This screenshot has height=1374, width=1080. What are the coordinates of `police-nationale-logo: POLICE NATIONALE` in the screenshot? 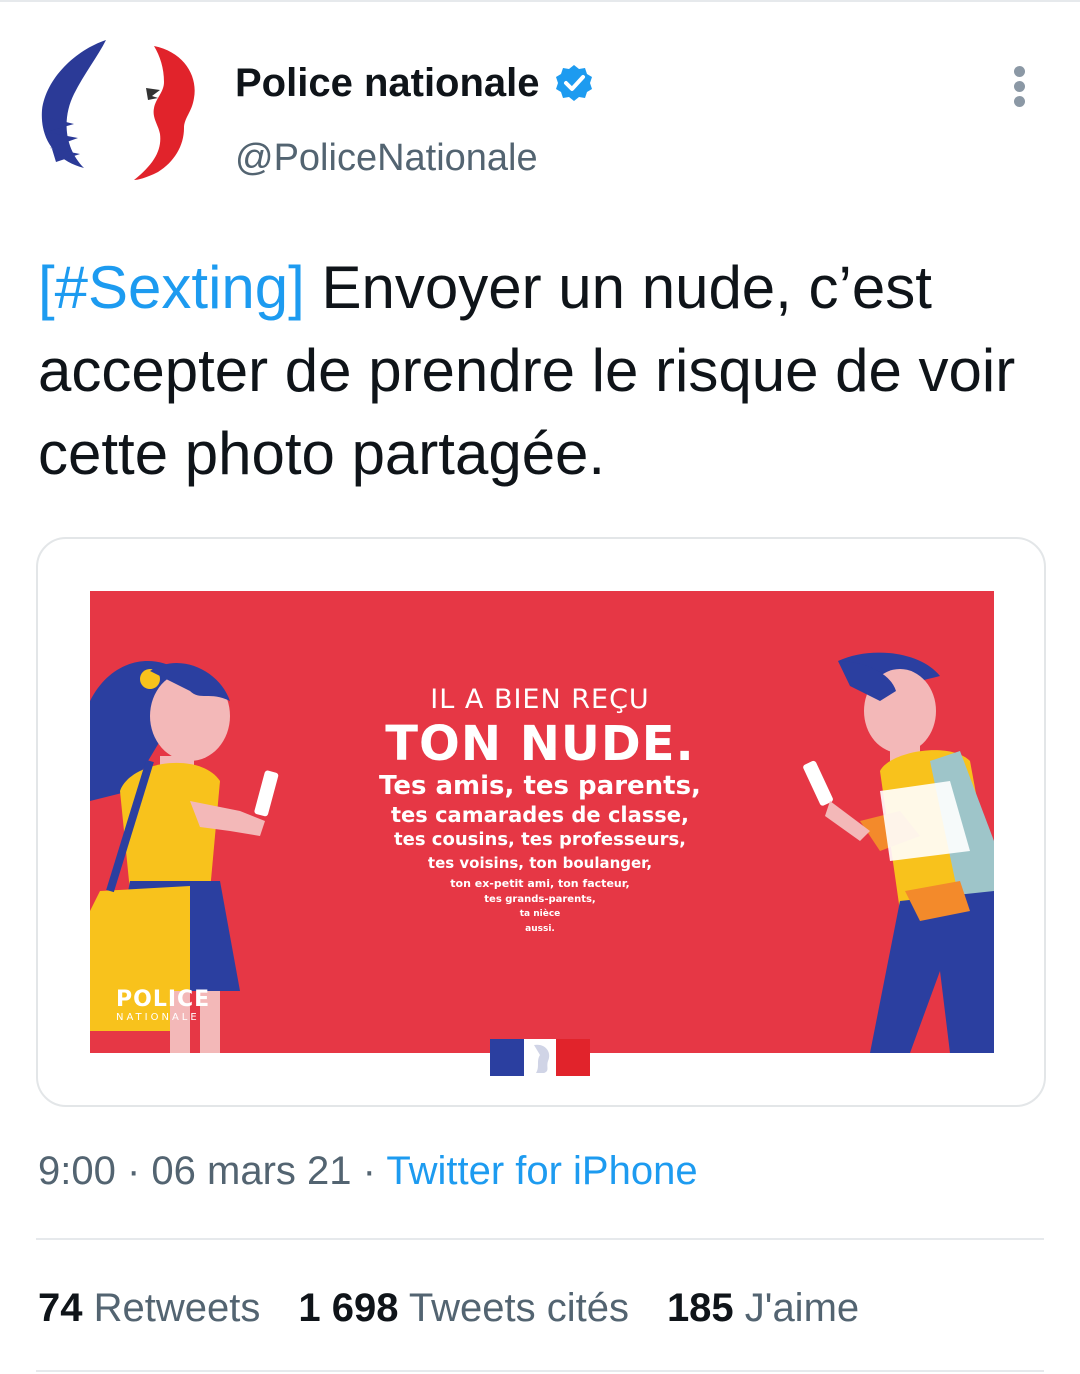 It's located at (163, 1007).